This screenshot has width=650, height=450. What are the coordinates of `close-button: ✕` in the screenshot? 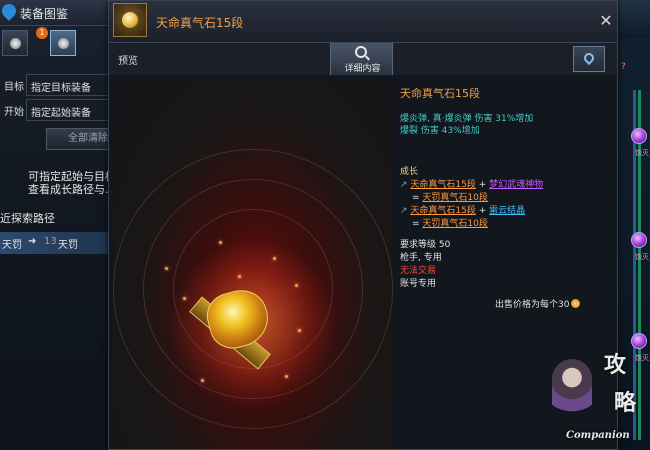 It's located at (606, 21).